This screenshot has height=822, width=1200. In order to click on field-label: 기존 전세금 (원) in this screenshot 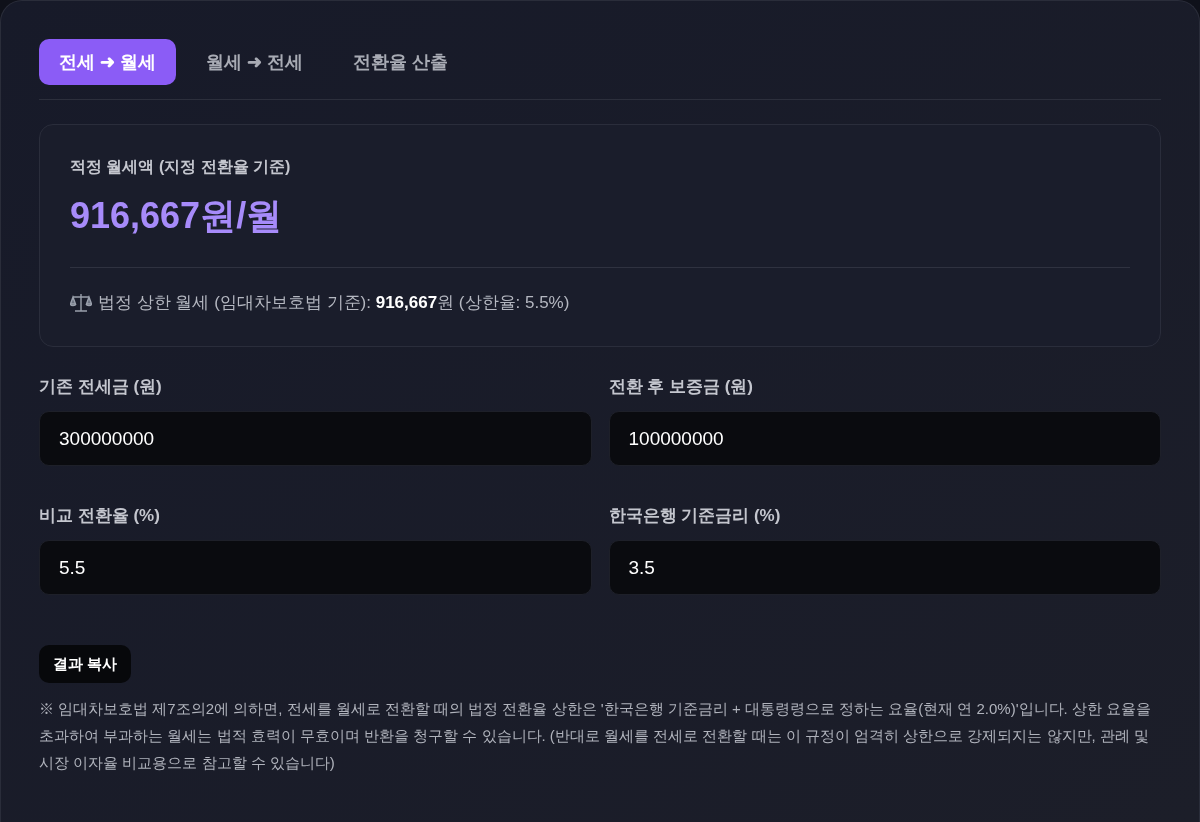, I will do `click(101, 387)`.